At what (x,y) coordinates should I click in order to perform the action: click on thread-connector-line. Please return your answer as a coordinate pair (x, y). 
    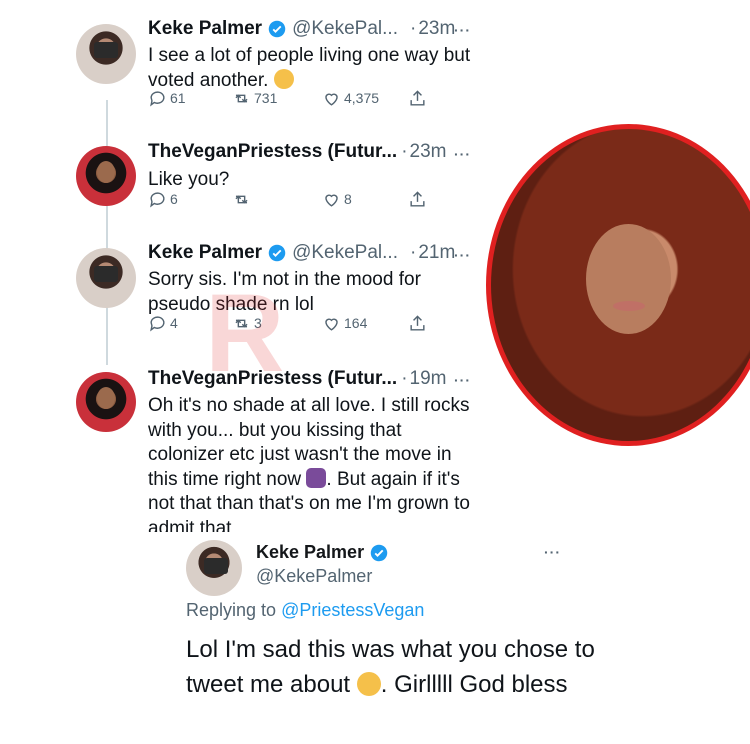
    Looking at the image, I should click on (107, 232).